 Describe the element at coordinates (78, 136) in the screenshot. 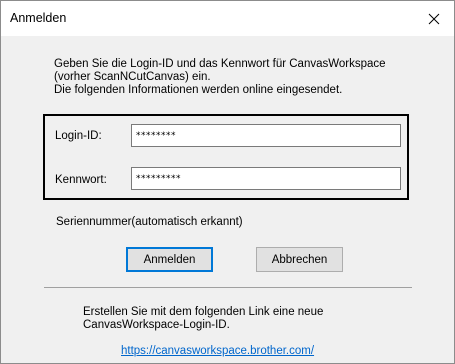

I see `login-id-label: Login-ID:` at that location.